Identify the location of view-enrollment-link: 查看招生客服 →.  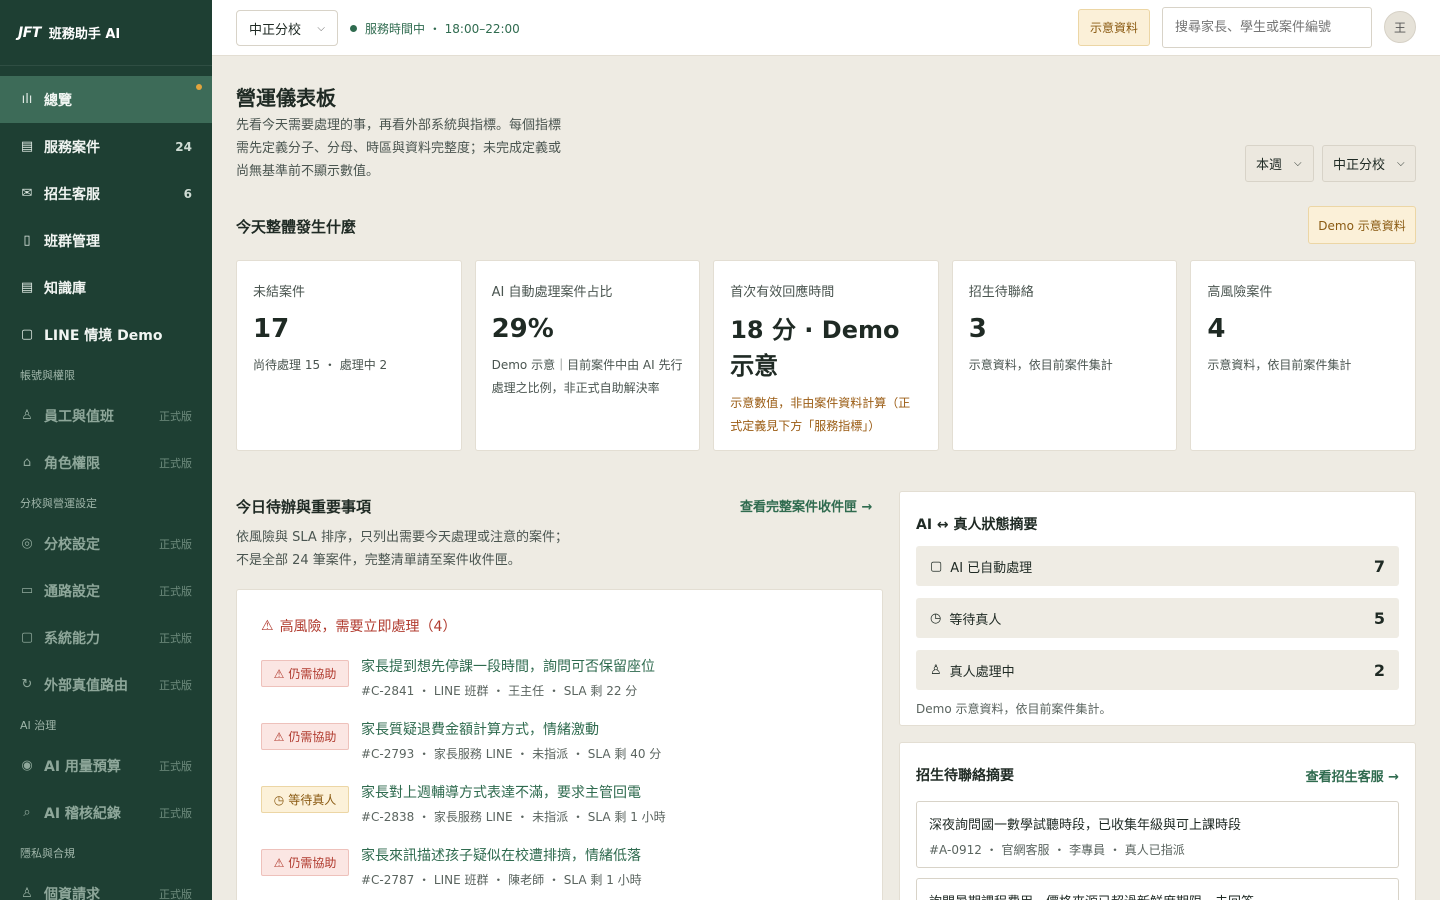
(1352, 775).